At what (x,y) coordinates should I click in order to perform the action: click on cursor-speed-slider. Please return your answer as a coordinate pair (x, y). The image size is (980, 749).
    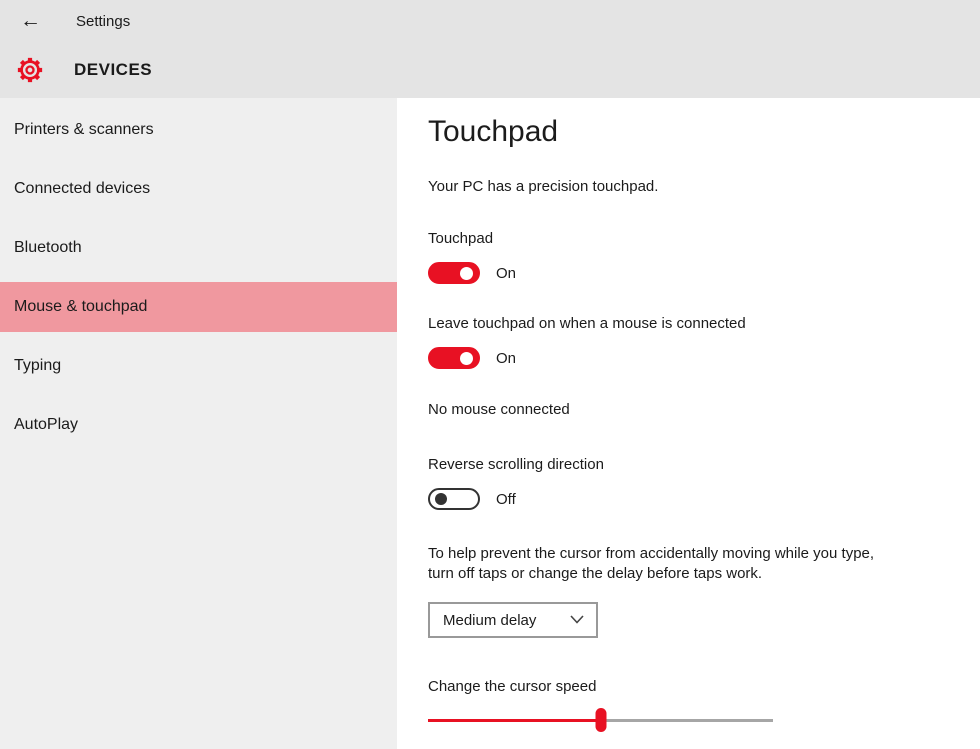
    Looking at the image, I should click on (600, 720).